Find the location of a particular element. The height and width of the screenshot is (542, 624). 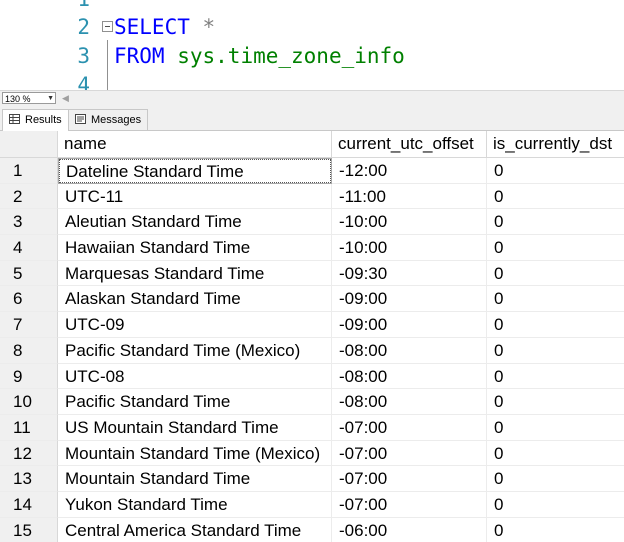

row-number-cell: 5 is located at coordinates (29, 273).